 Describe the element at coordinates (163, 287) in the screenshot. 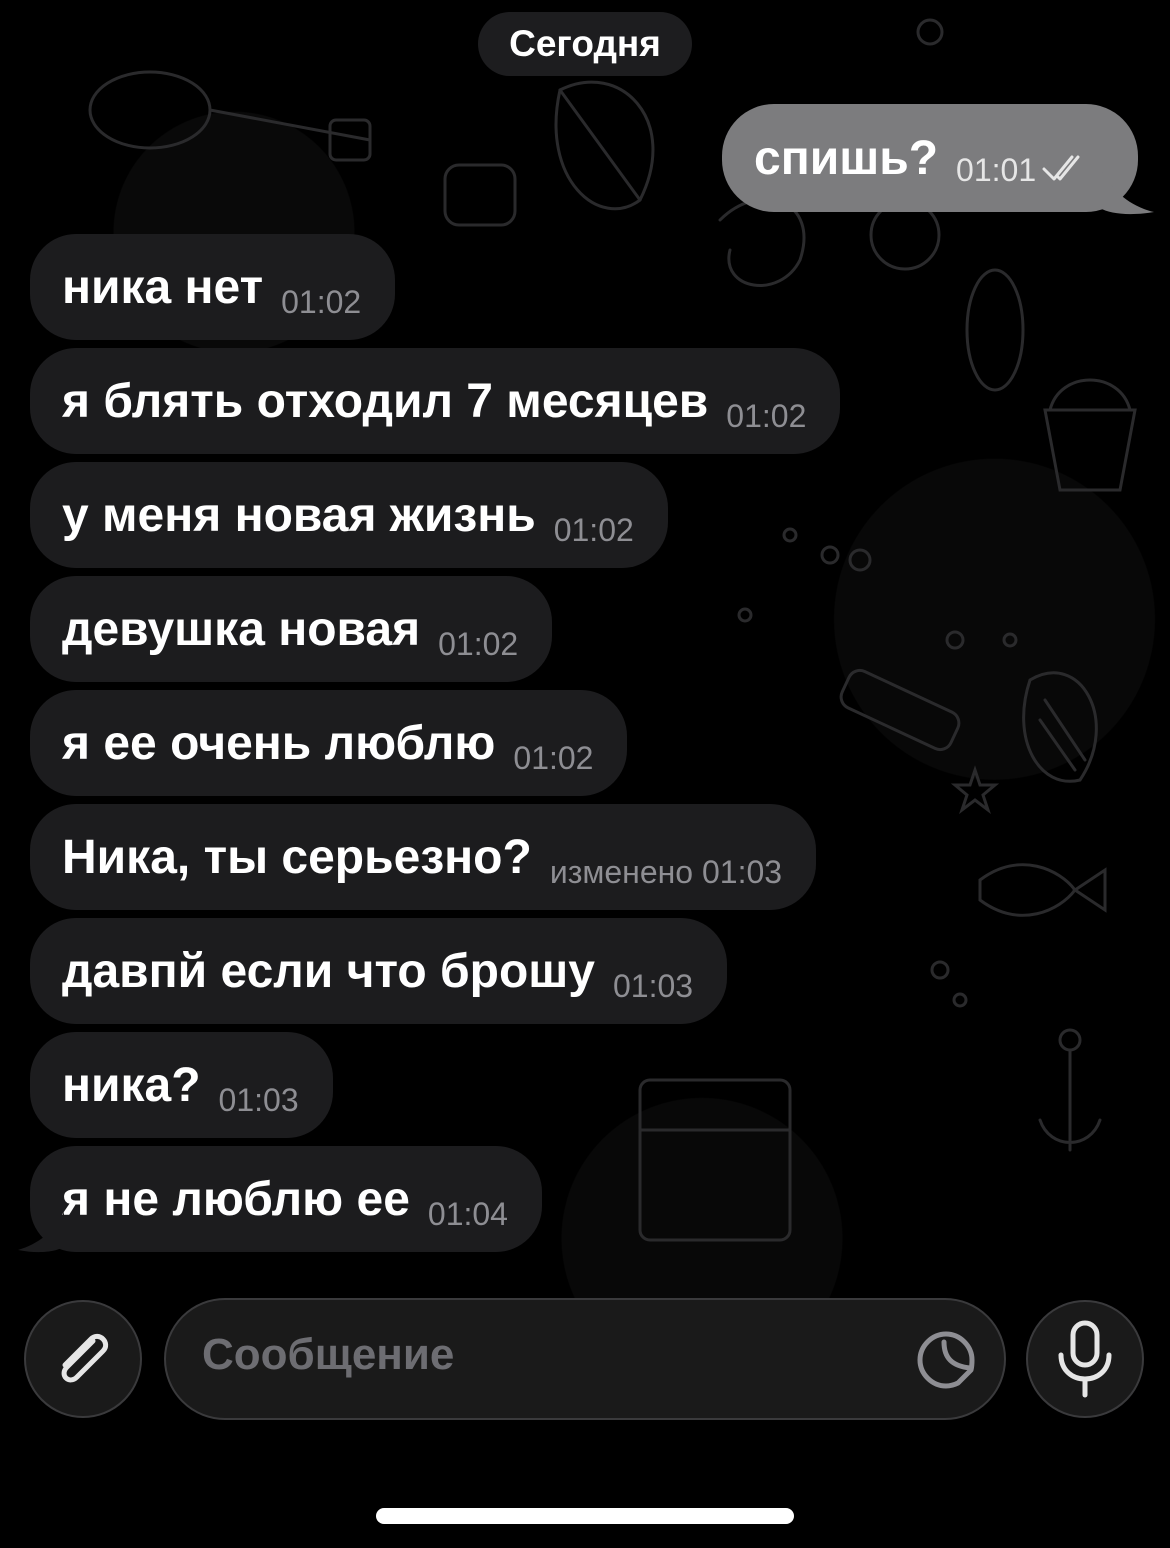

I see `message-text: ника нет` at that location.